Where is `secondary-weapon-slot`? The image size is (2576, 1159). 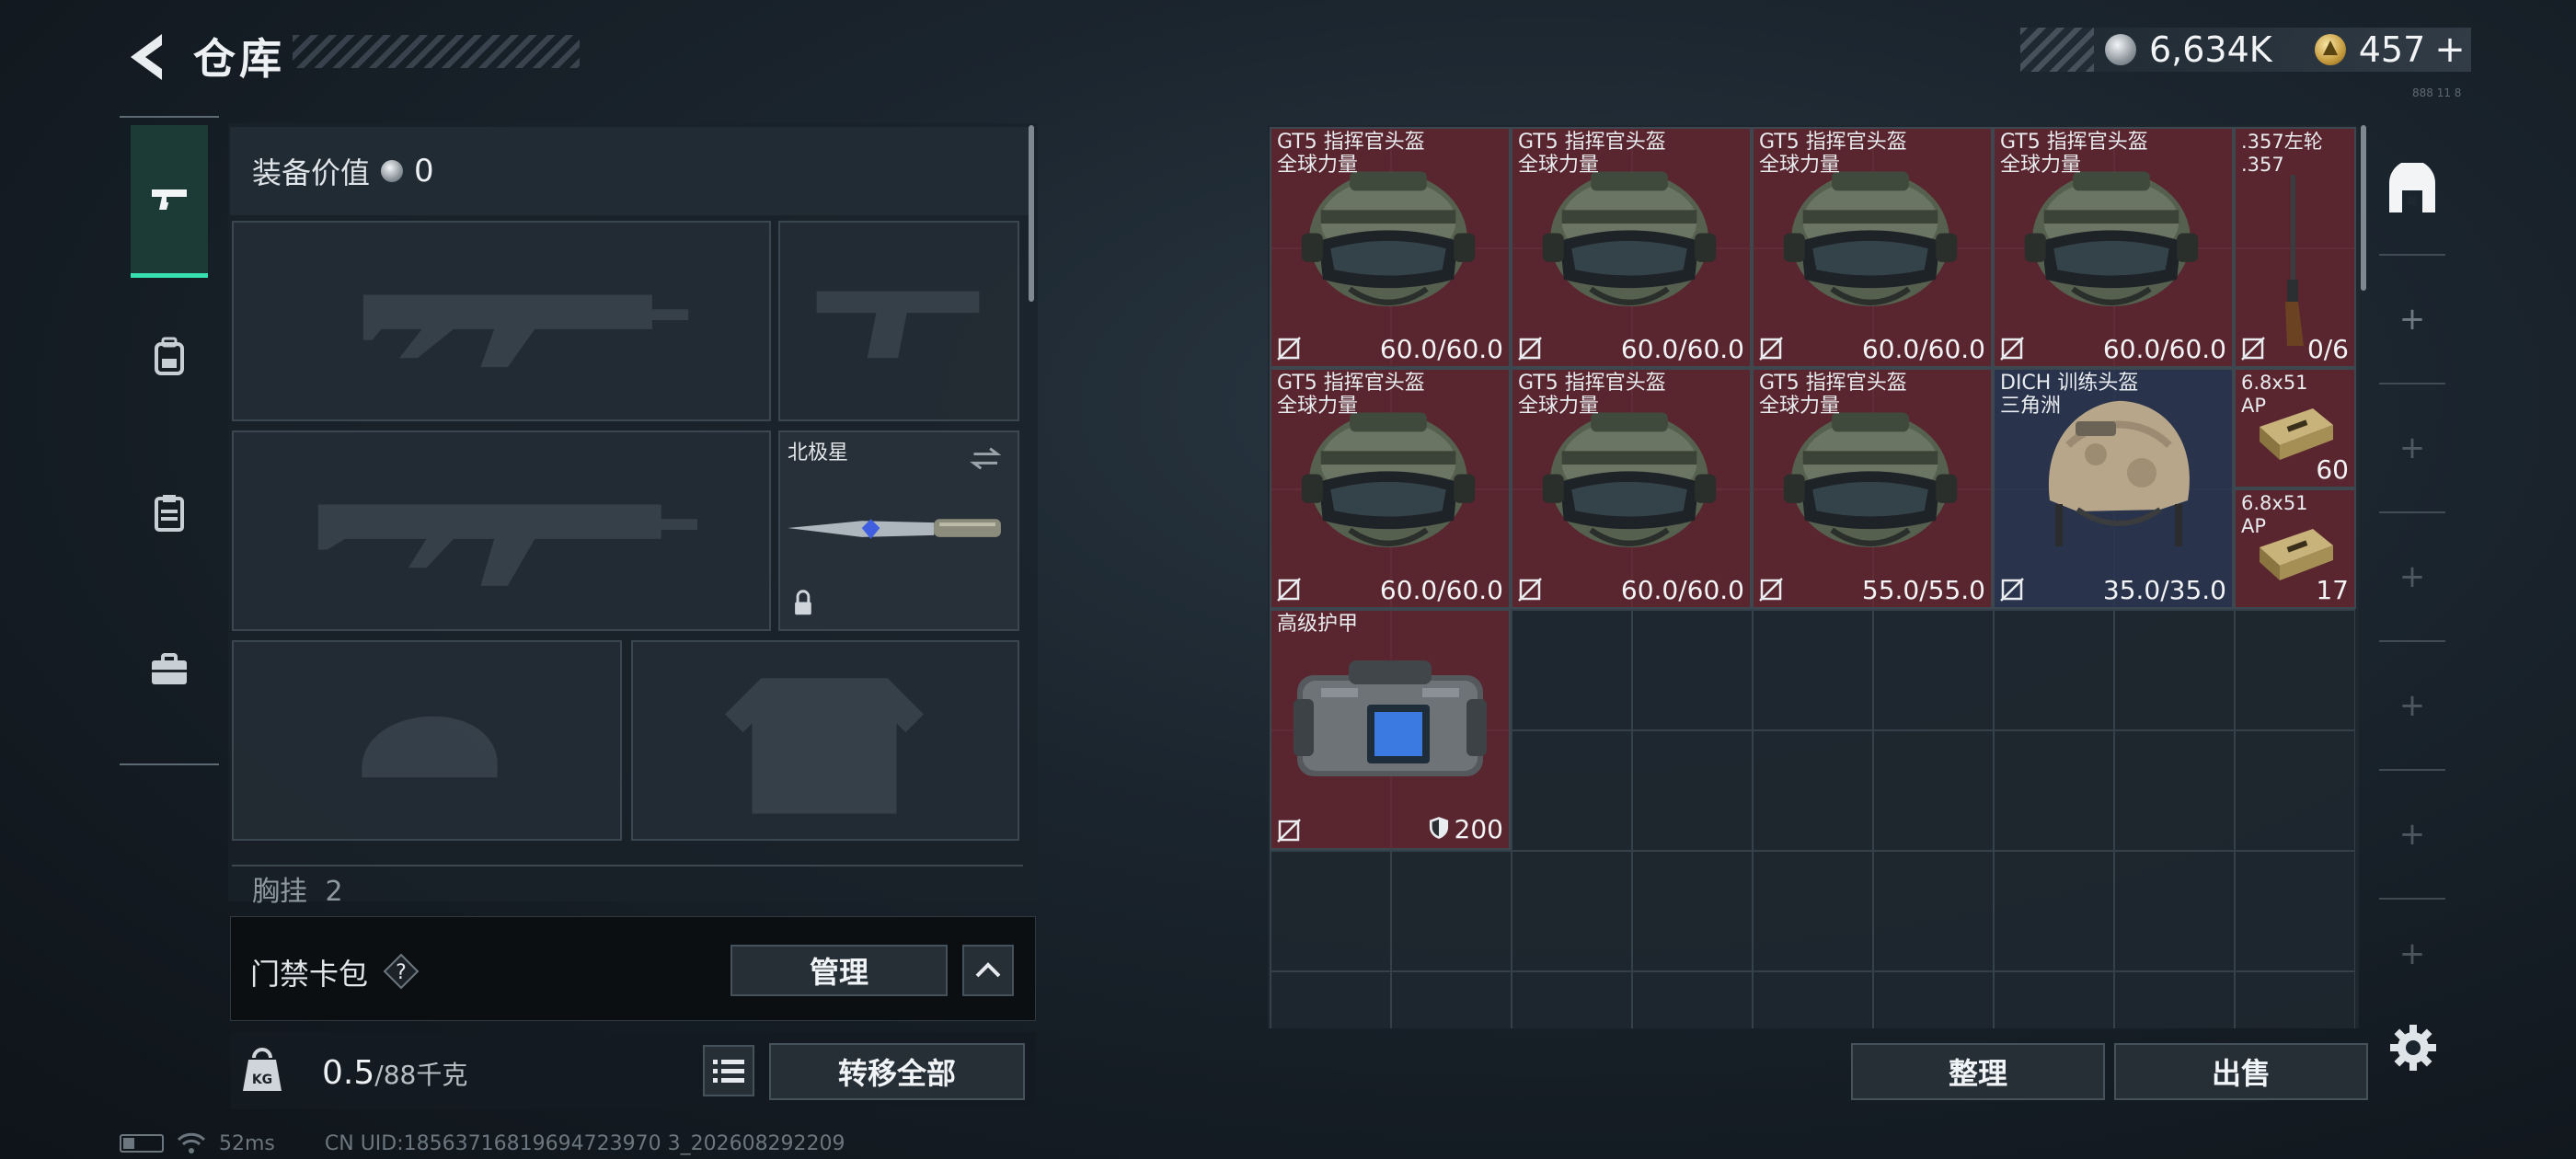
secondary-weapon-slot is located at coordinates (501, 530).